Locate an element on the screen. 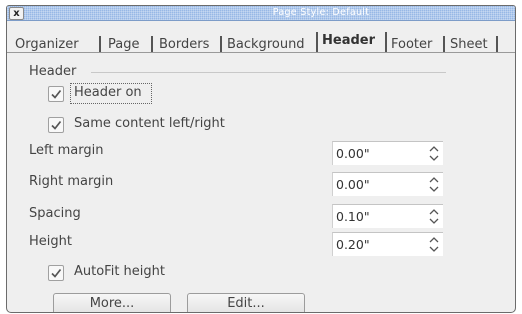 The height and width of the screenshot is (314, 522). height-label: Height is located at coordinates (50, 241).